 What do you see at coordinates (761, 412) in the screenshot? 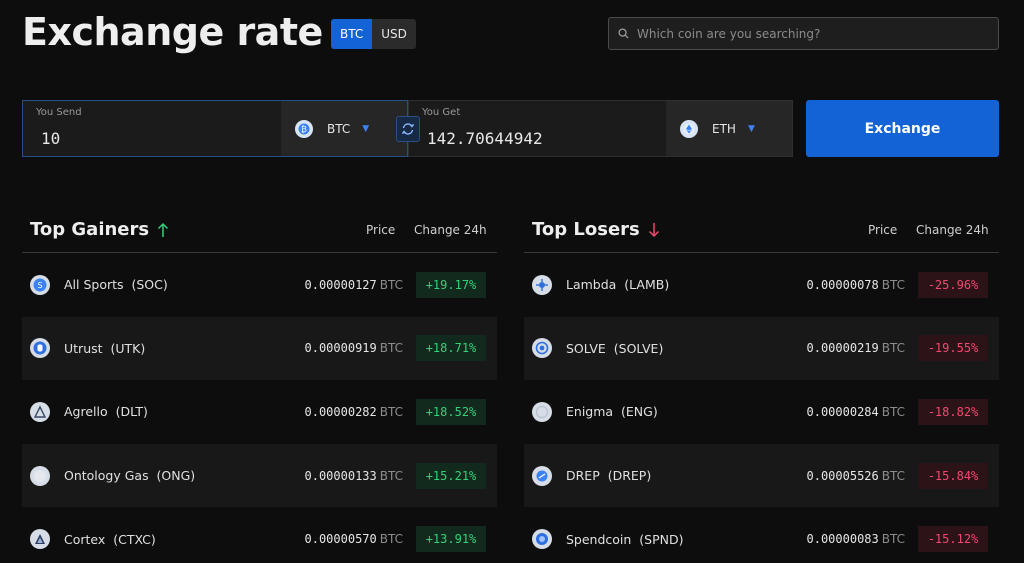
I see `table-row: Enigma (ENG) 0.00000284 BTC -18.82%` at bounding box center [761, 412].